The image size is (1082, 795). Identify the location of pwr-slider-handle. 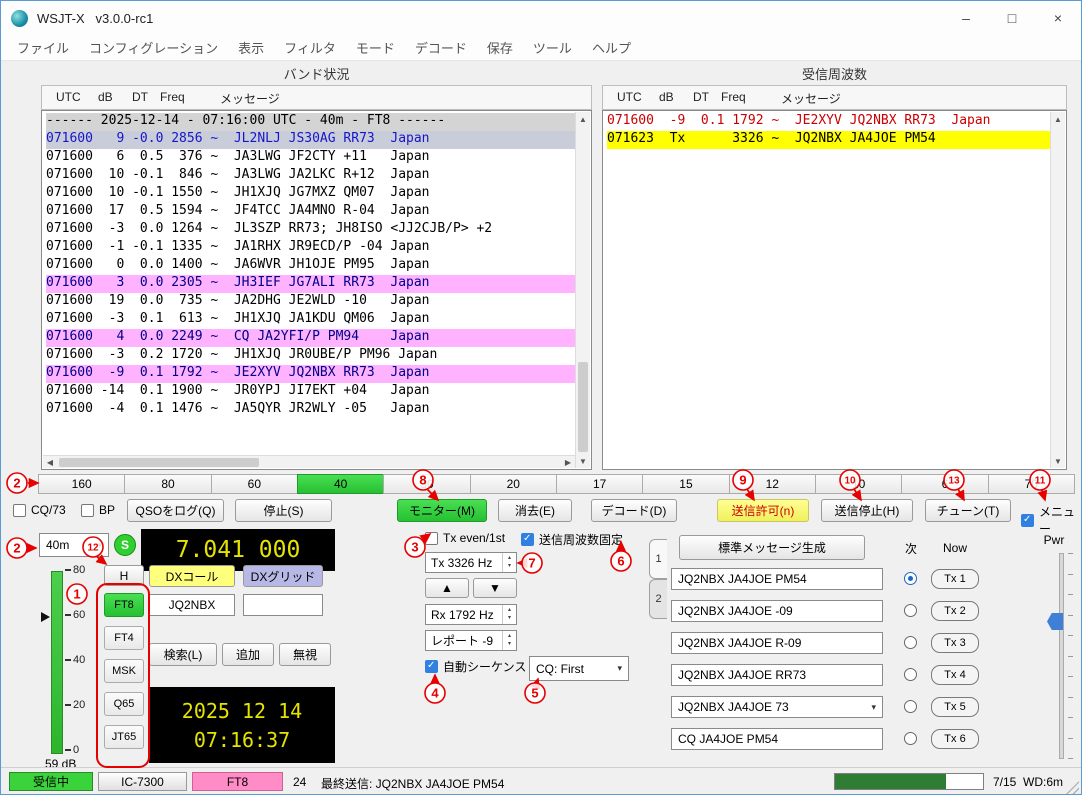
(1055, 621).